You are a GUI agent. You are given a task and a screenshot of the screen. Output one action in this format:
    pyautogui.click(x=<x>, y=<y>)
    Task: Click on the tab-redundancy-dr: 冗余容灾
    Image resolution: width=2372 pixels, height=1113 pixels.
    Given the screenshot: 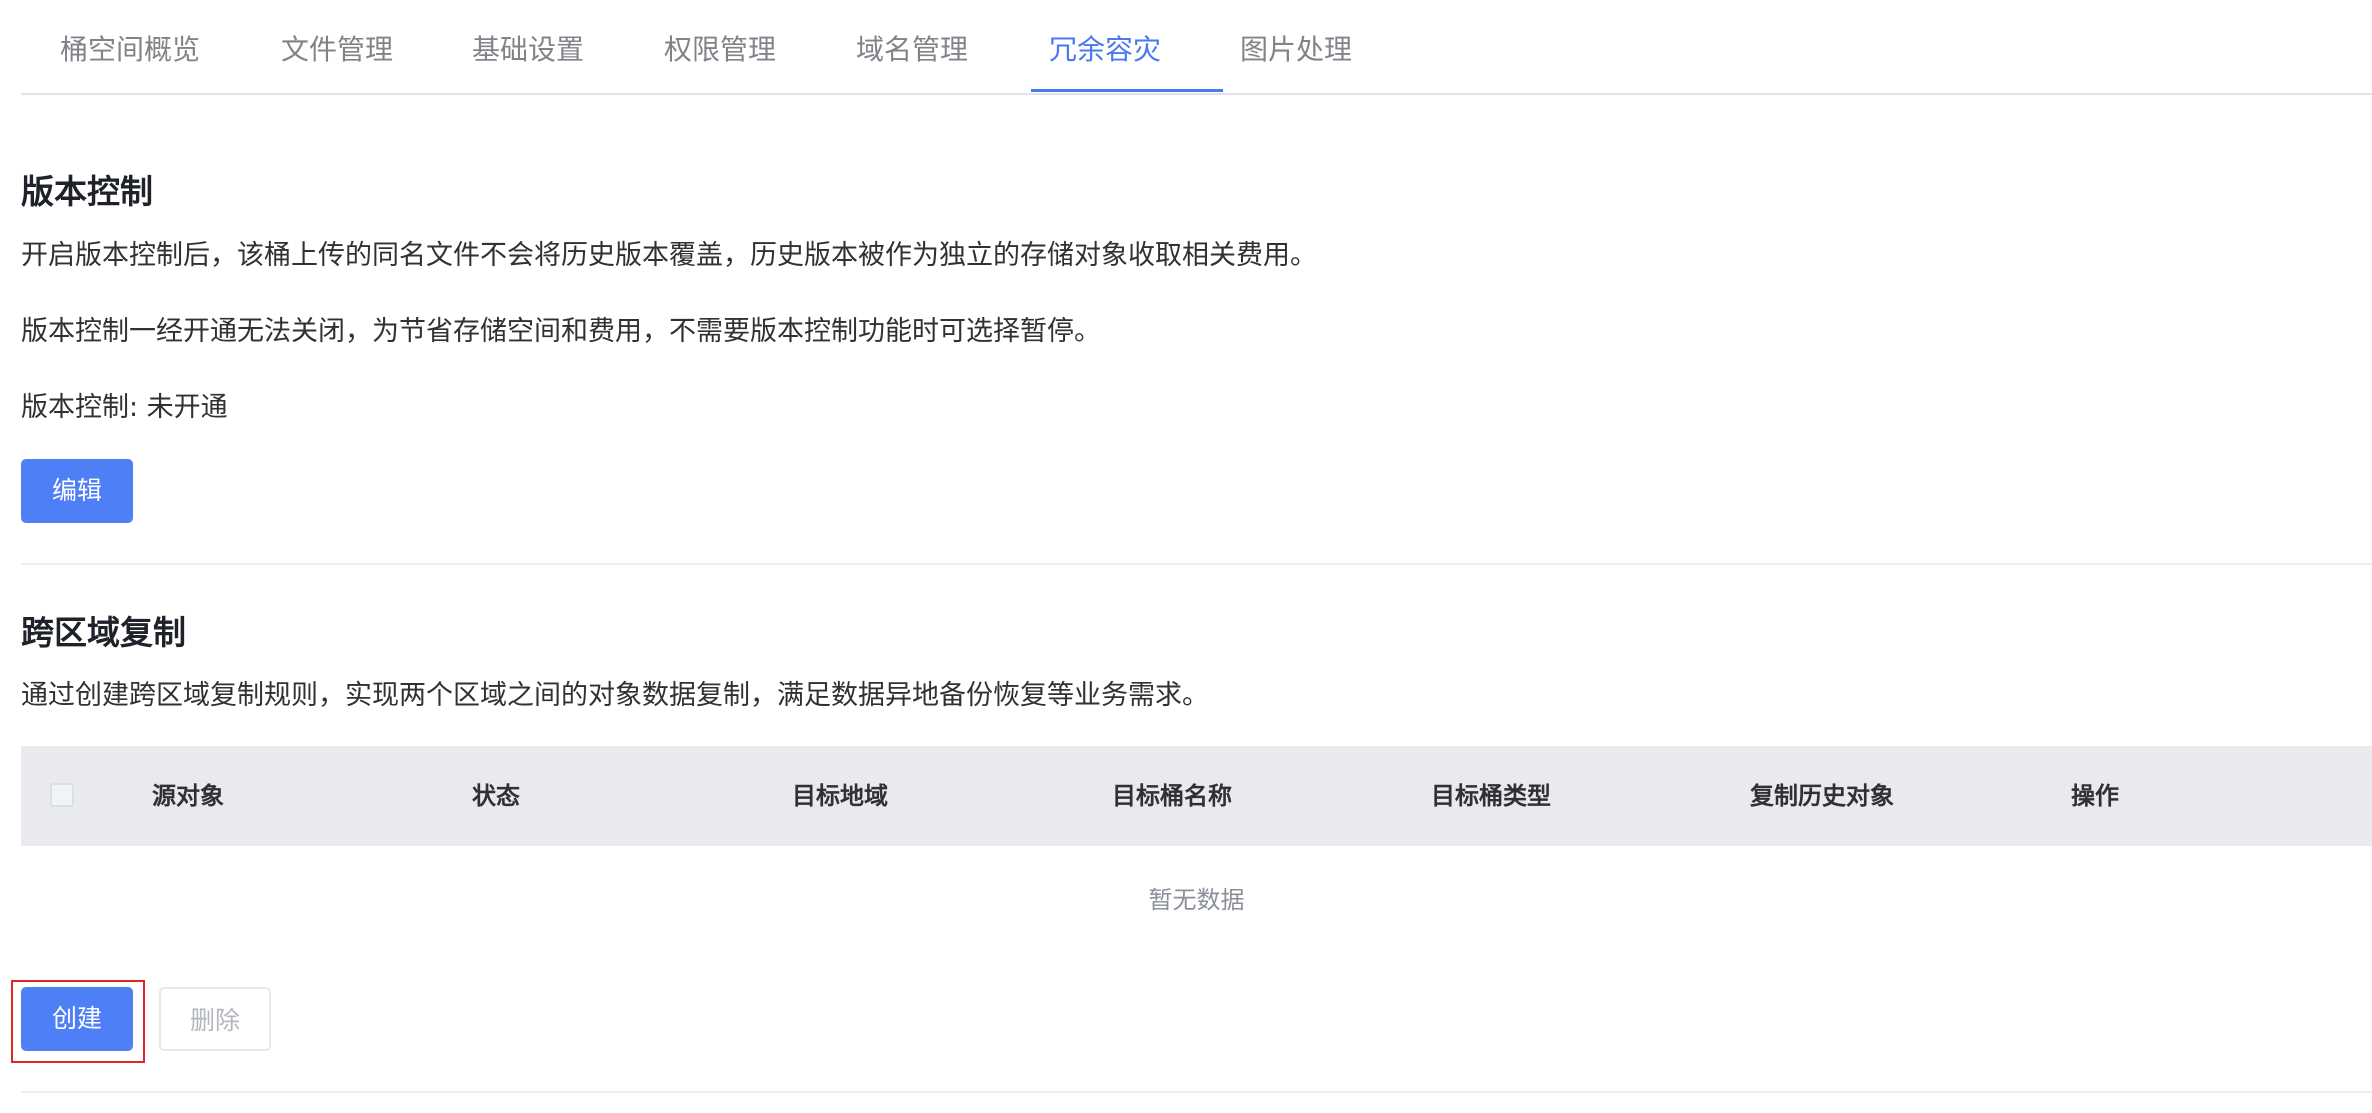 What is the action you would take?
    pyautogui.click(x=1105, y=46)
    